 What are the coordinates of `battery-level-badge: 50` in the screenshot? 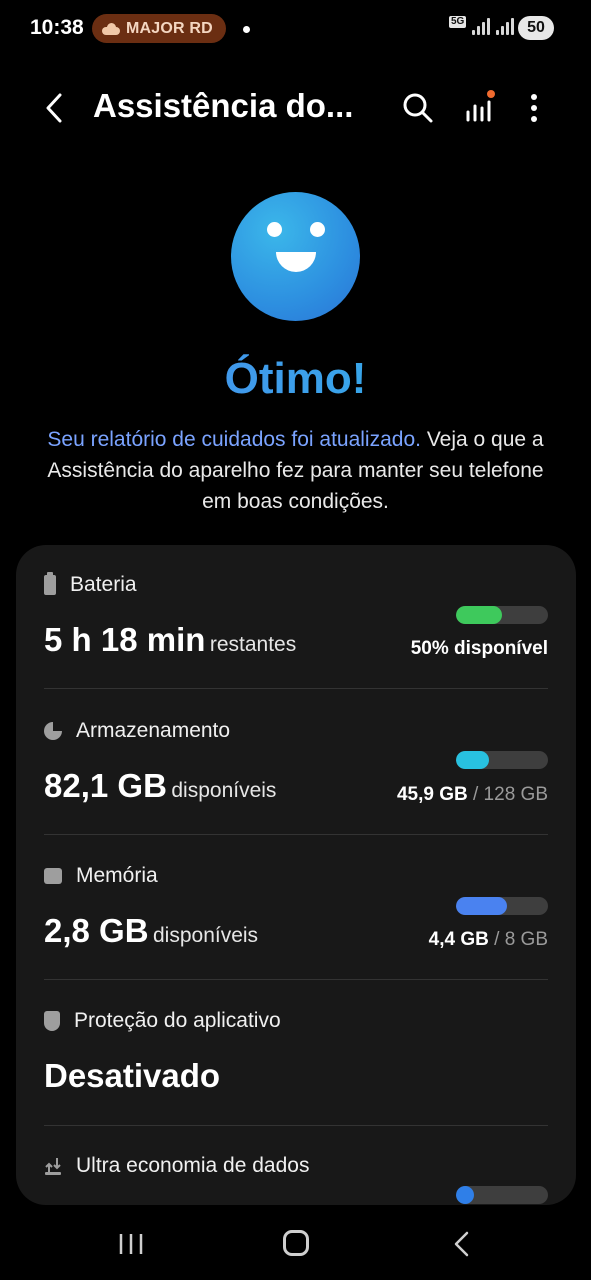 It's located at (536, 28).